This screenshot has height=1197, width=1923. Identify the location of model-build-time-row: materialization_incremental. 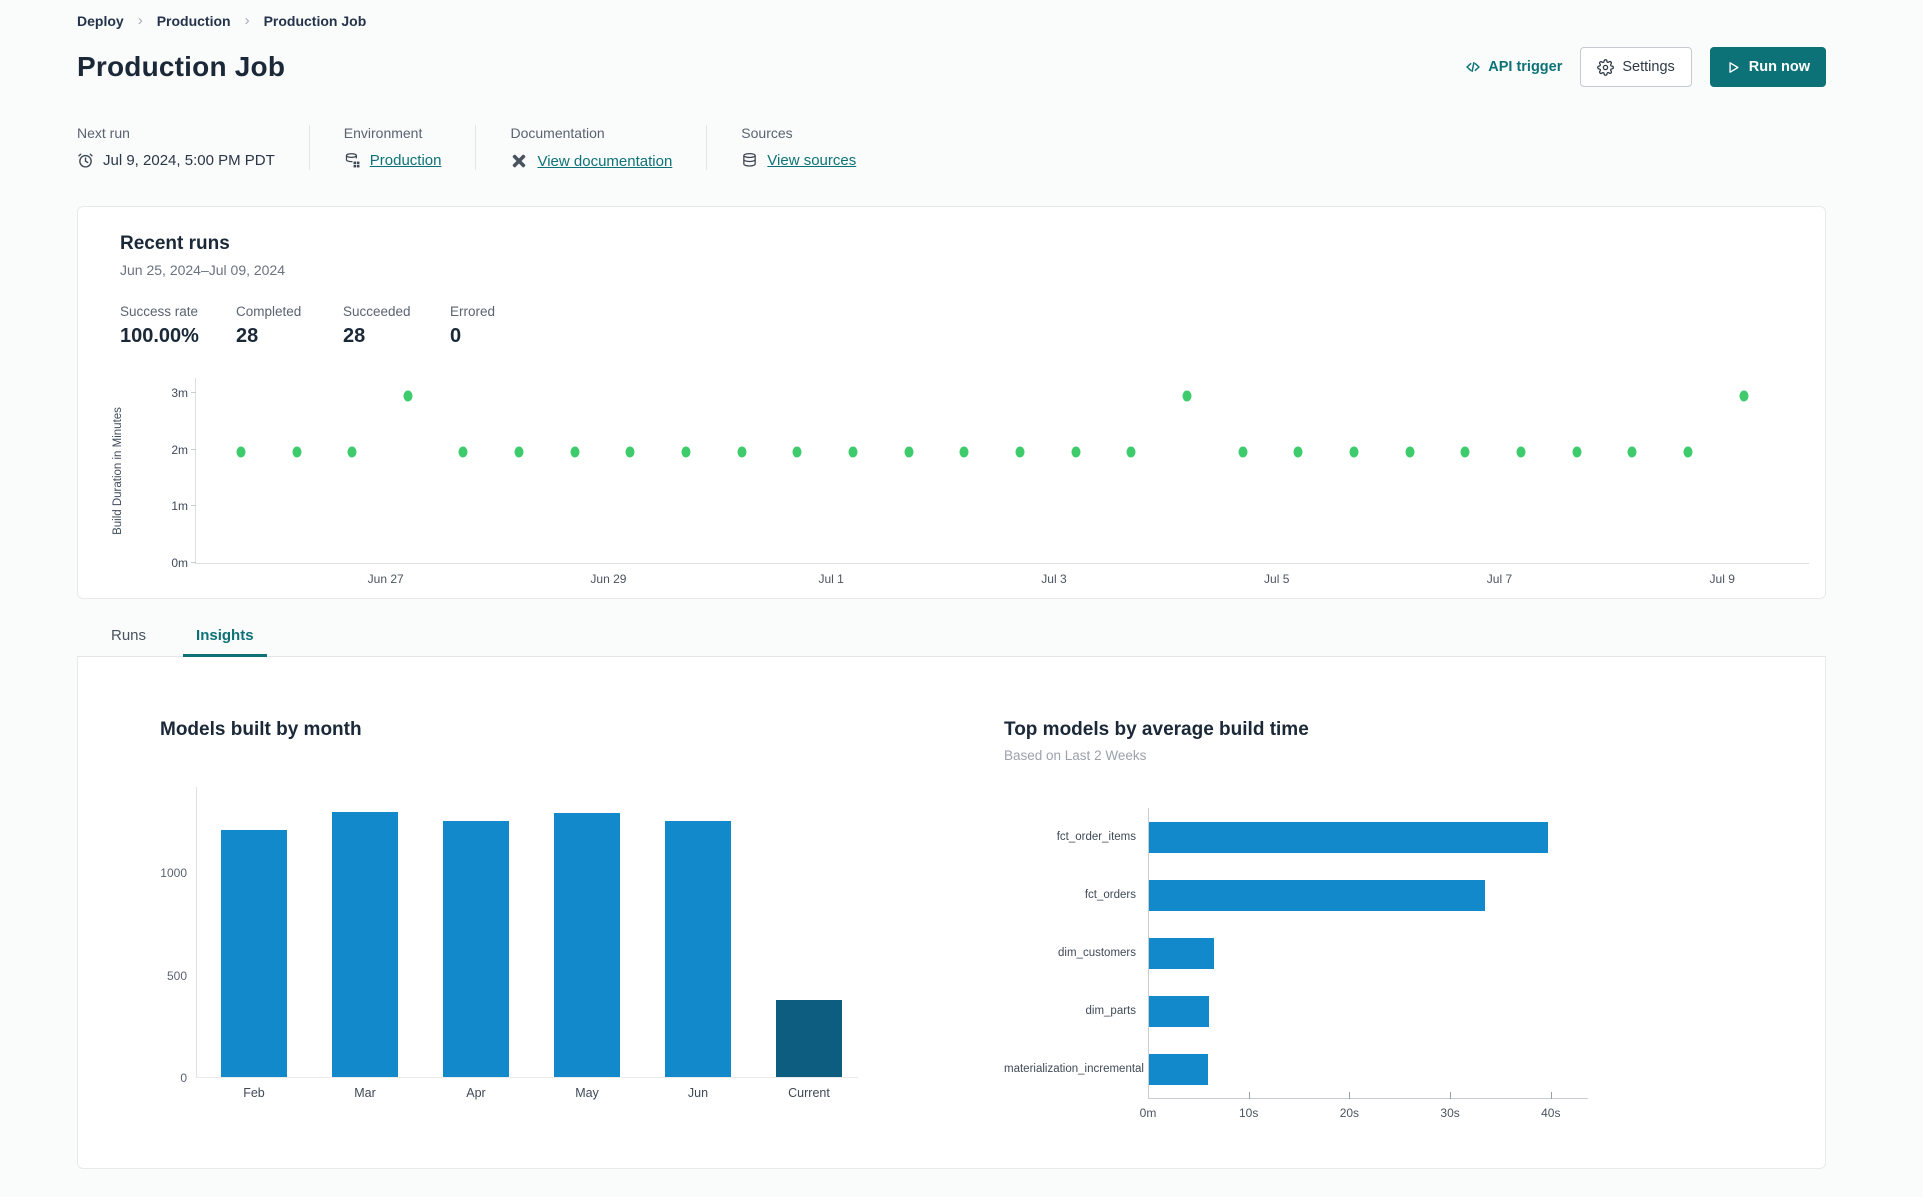
(1414, 1069).